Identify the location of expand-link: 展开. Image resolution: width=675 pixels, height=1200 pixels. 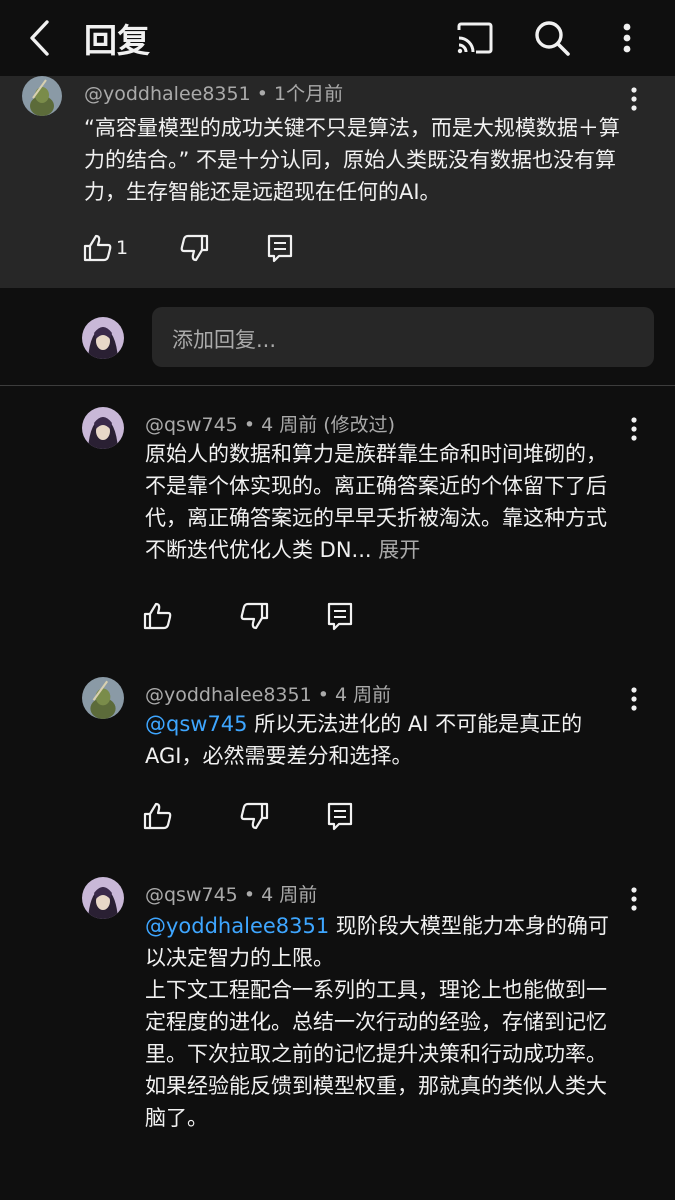
(399, 550).